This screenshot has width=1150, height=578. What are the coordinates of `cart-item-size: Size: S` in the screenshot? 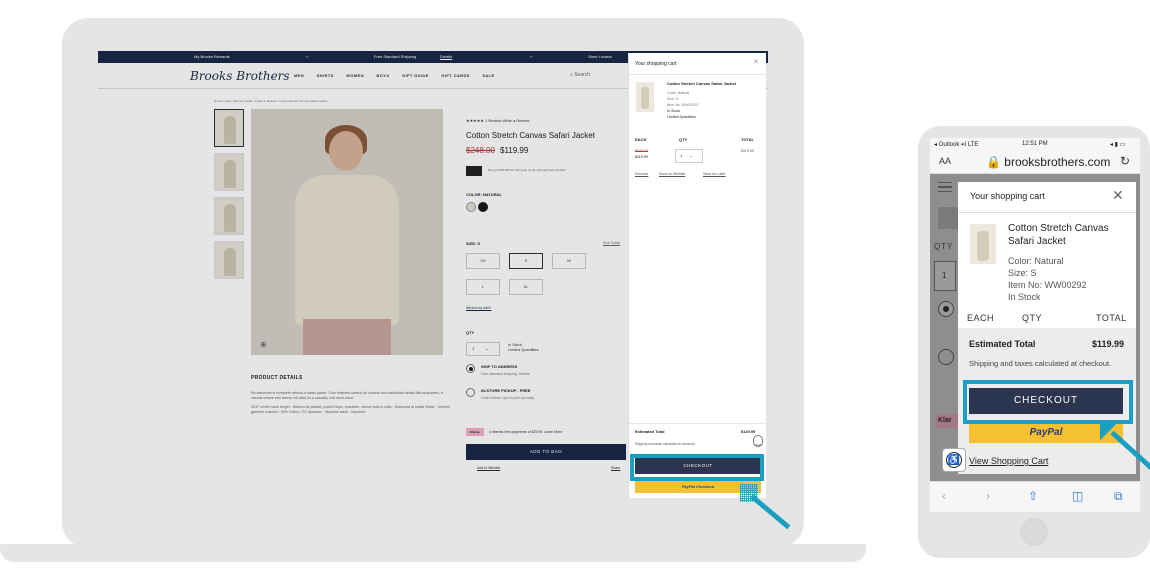 It's located at (673, 99).